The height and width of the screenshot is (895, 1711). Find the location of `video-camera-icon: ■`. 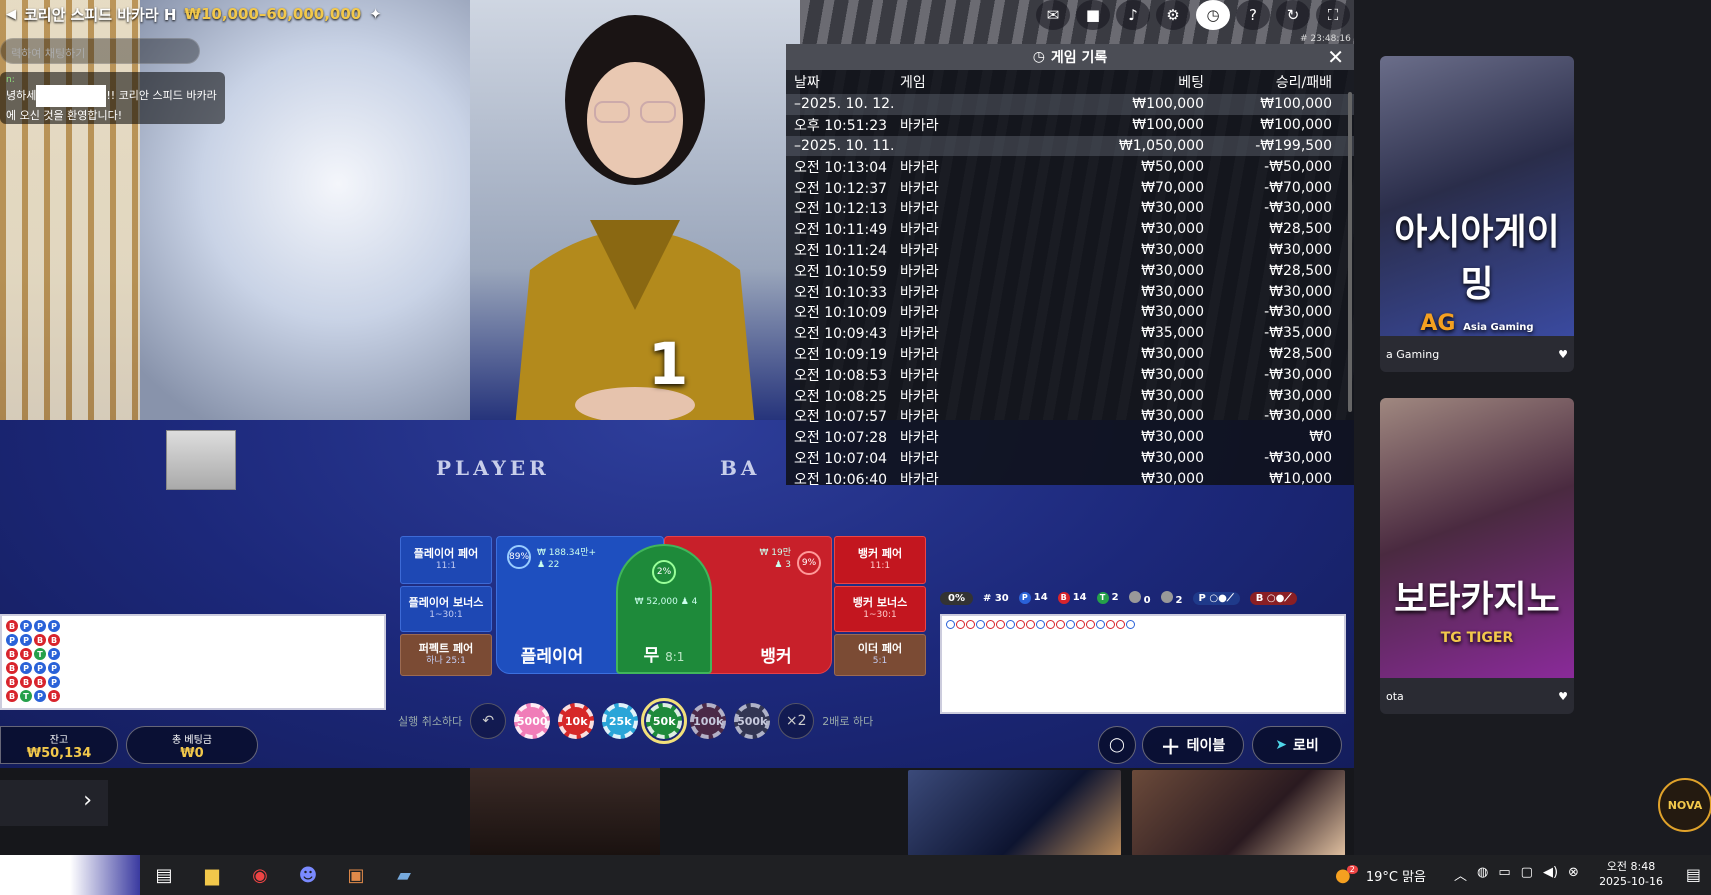

video-camera-icon: ■ is located at coordinates (1093, 15).